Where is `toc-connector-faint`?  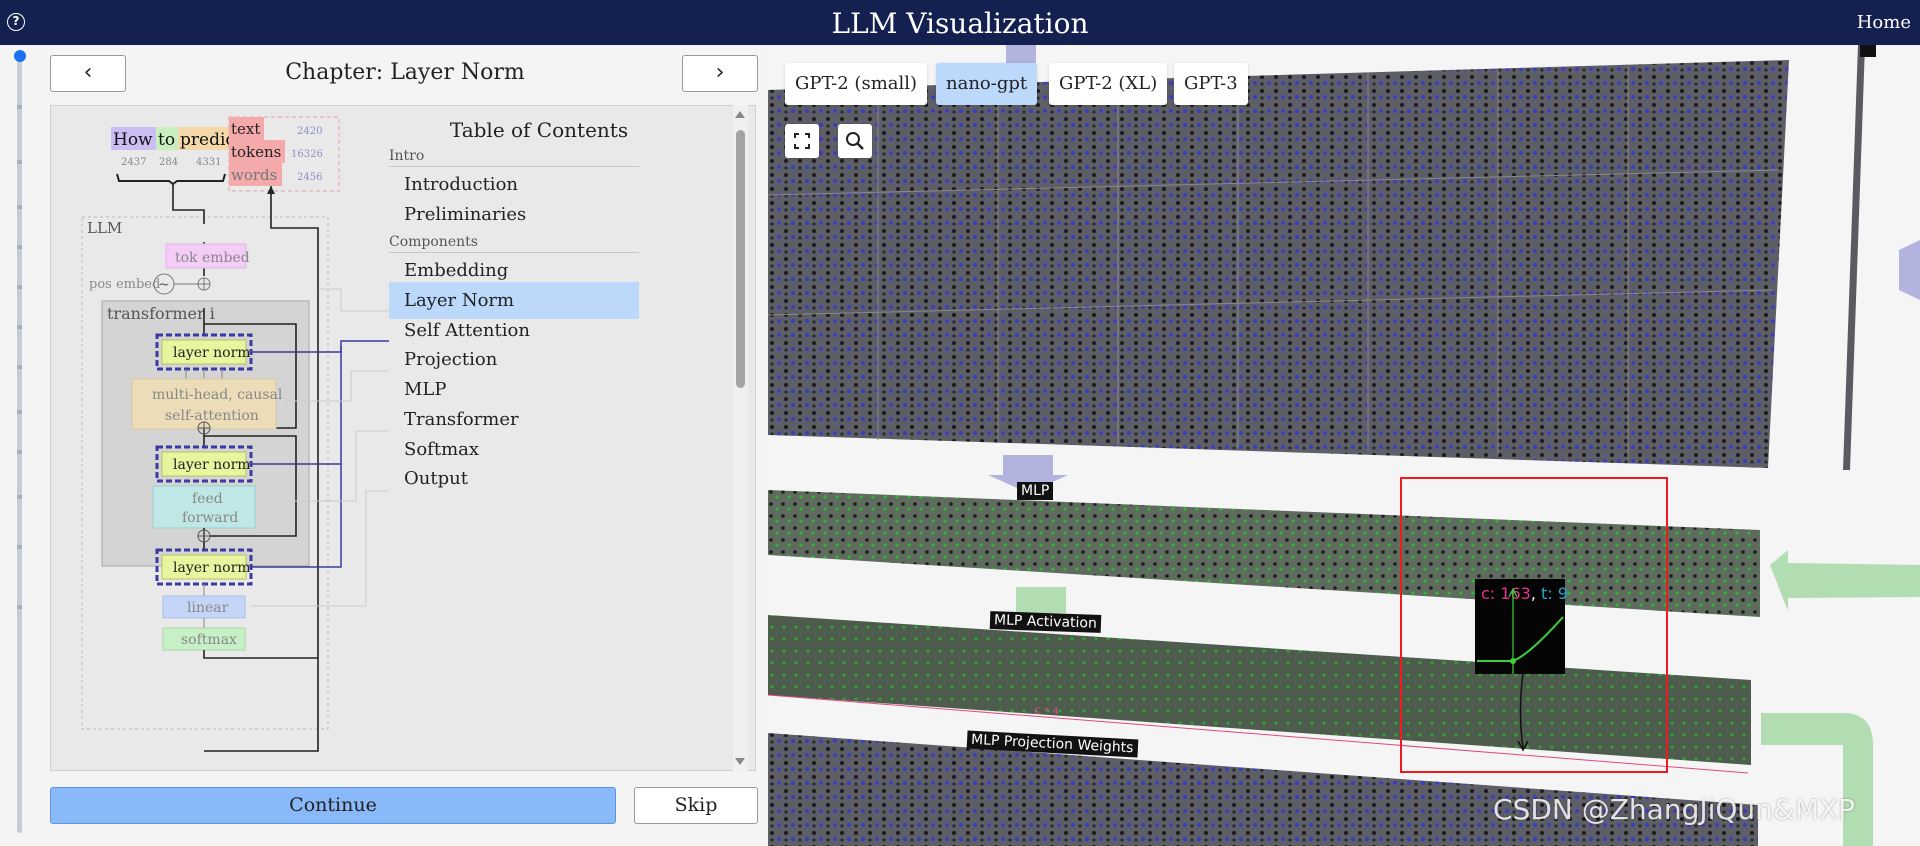 toc-connector-faint is located at coordinates (354, 300).